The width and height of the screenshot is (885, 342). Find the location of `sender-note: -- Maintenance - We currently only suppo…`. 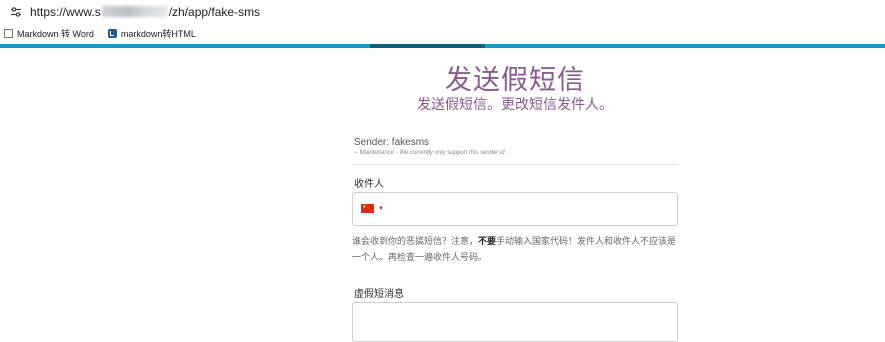

sender-note: -- Maintenance - We currently only suppo… is located at coordinates (429, 153).